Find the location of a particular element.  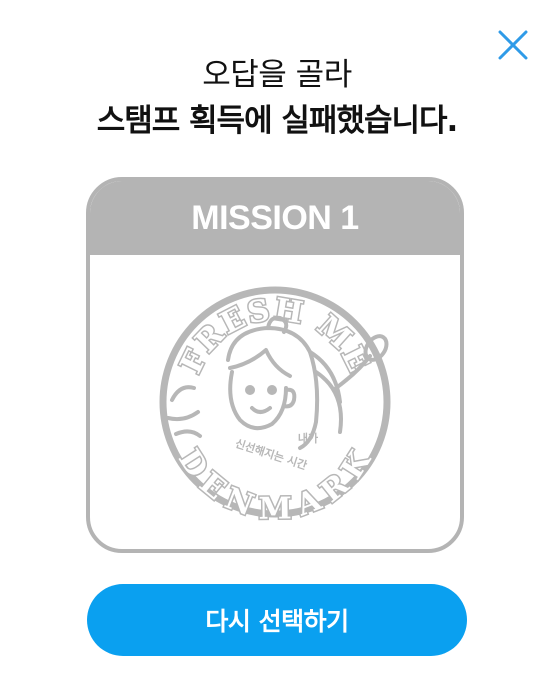

mission-card-header: MISSION 1 is located at coordinates (275, 218).